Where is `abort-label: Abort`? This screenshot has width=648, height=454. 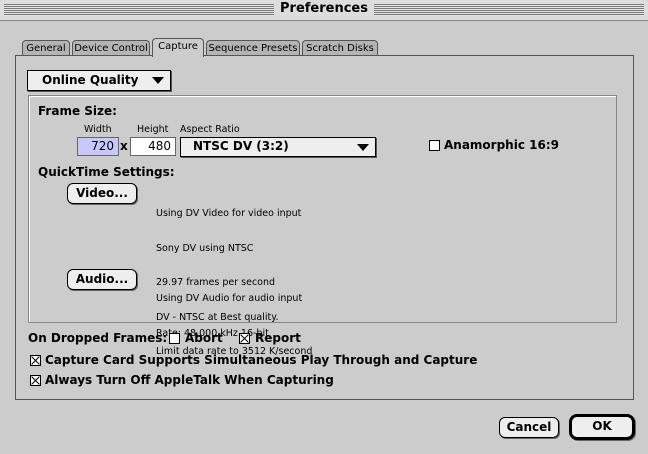 abort-label: Abort is located at coordinates (204, 338).